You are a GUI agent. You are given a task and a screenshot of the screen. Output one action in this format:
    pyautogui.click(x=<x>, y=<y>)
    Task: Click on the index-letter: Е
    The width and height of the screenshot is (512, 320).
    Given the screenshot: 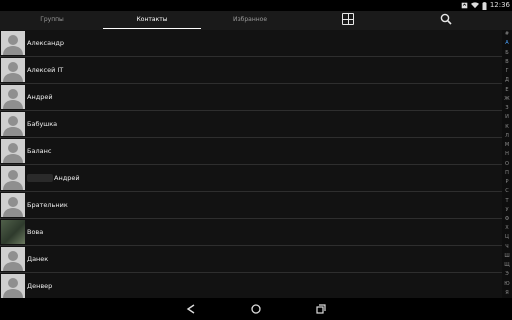 What is the action you would take?
    pyautogui.click(x=507, y=90)
    